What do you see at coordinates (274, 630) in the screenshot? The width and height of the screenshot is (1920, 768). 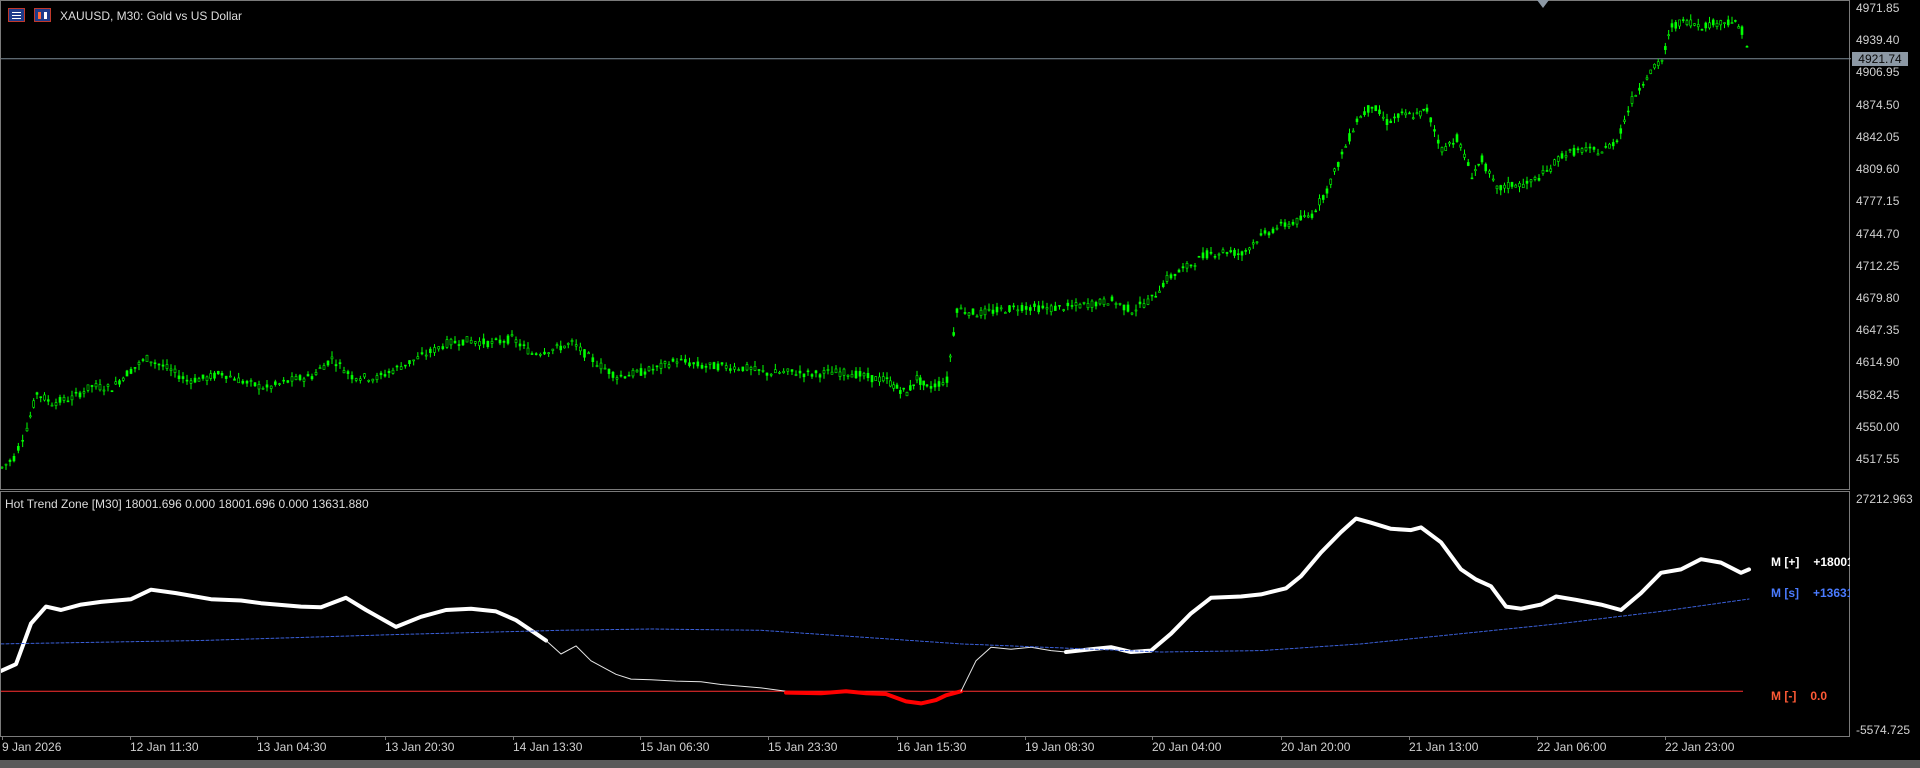 I see `indicator-series-m` at bounding box center [274, 630].